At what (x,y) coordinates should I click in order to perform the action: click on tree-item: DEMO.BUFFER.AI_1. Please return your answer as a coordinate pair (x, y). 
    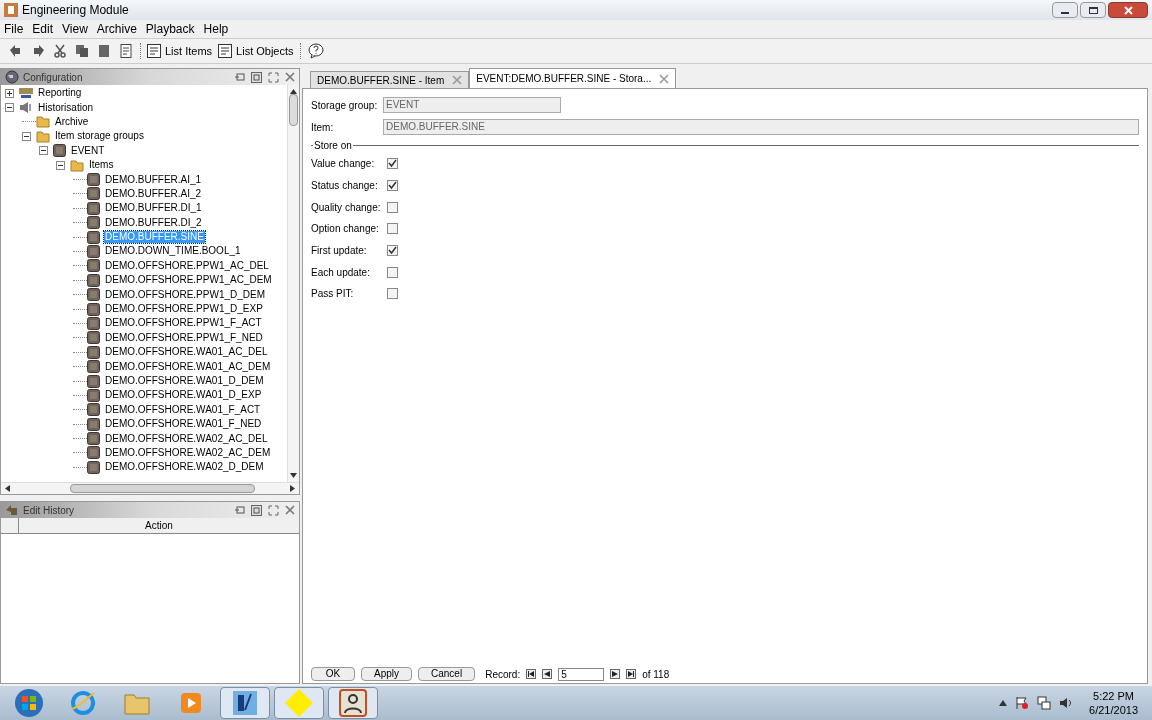
    Looking at the image, I should click on (153, 179).